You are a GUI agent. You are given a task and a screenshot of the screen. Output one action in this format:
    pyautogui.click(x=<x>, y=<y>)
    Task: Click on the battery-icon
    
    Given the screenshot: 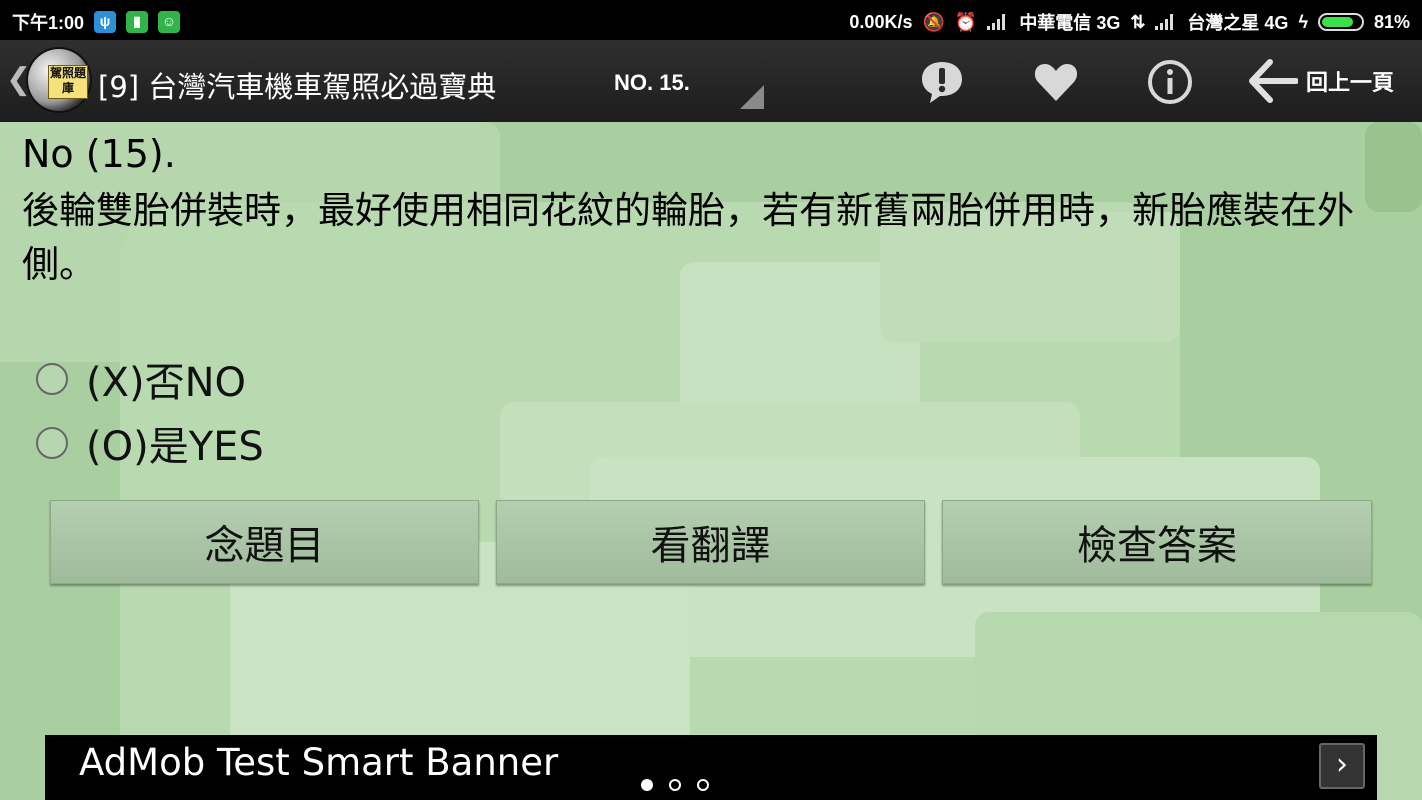 What is the action you would take?
    pyautogui.click(x=1340, y=22)
    